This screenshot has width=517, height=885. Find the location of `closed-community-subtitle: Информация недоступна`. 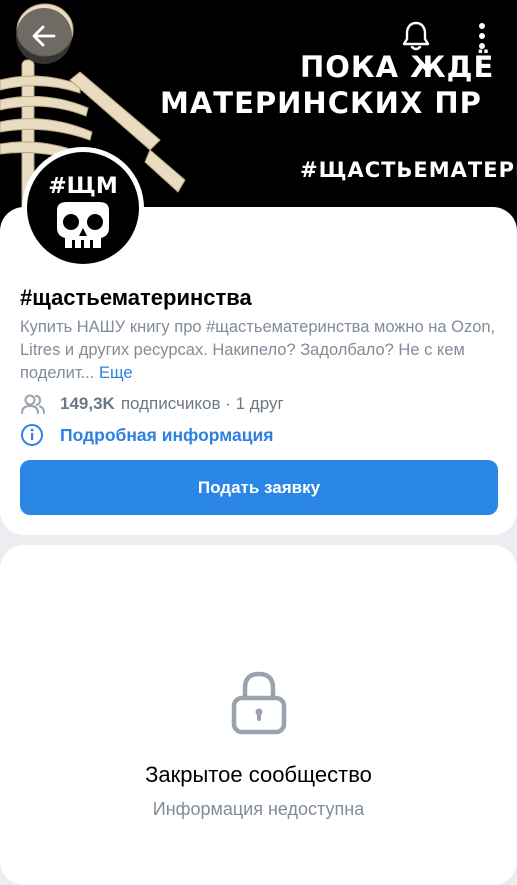

closed-community-subtitle: Информация недоступна is located at coordinates (258, 809).